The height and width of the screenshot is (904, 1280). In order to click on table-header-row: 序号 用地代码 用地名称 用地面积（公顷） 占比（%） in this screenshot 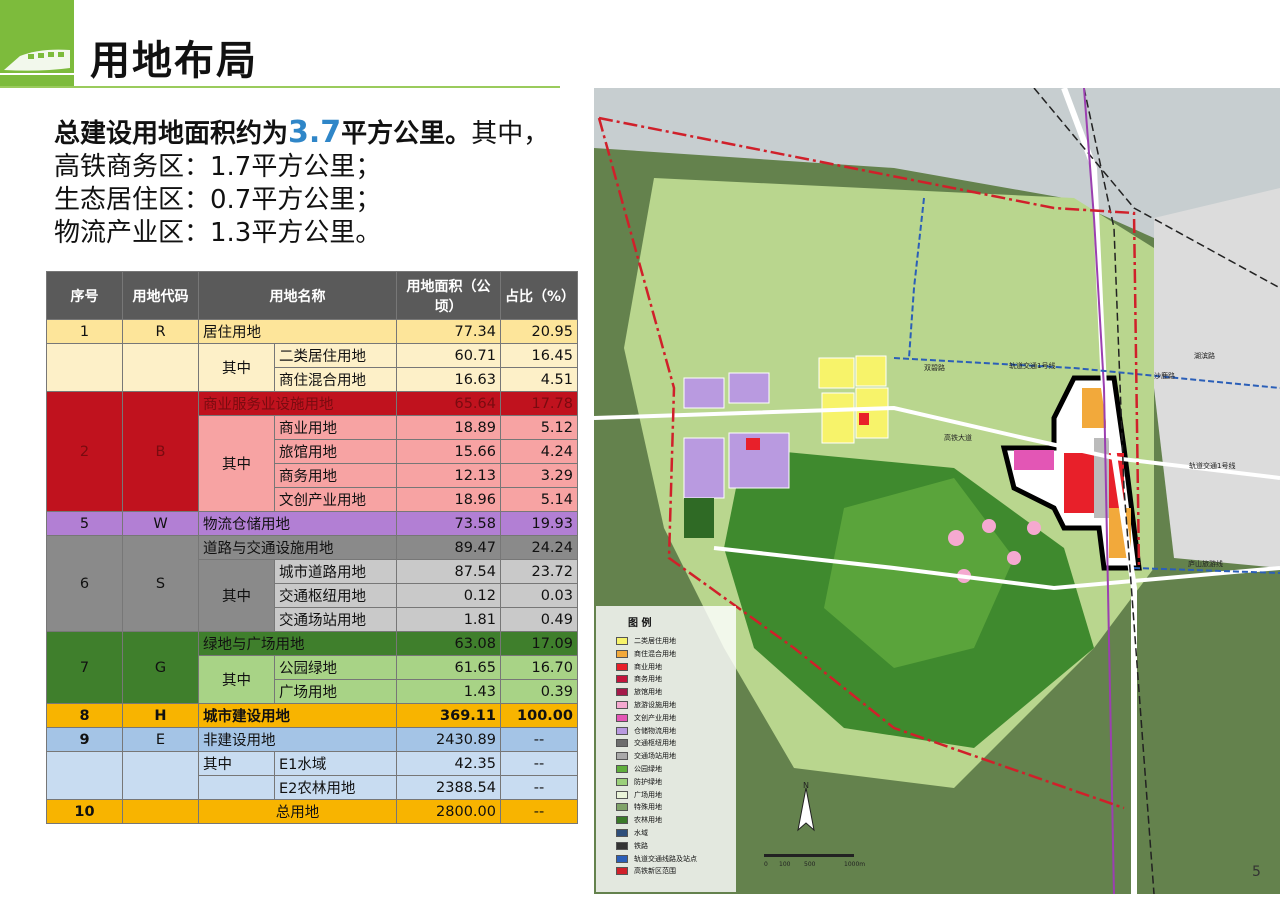, I will do `click(312, 295)`.